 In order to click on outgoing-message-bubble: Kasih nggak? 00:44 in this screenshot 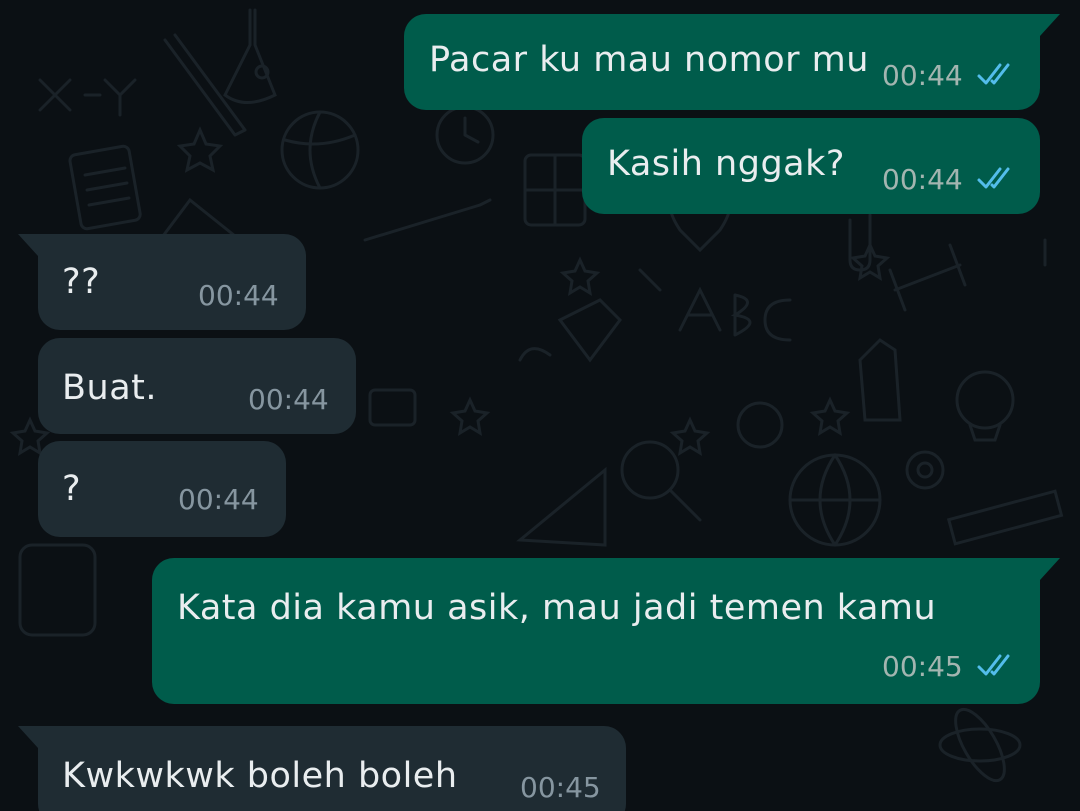, I will do `click(811, 166)`.